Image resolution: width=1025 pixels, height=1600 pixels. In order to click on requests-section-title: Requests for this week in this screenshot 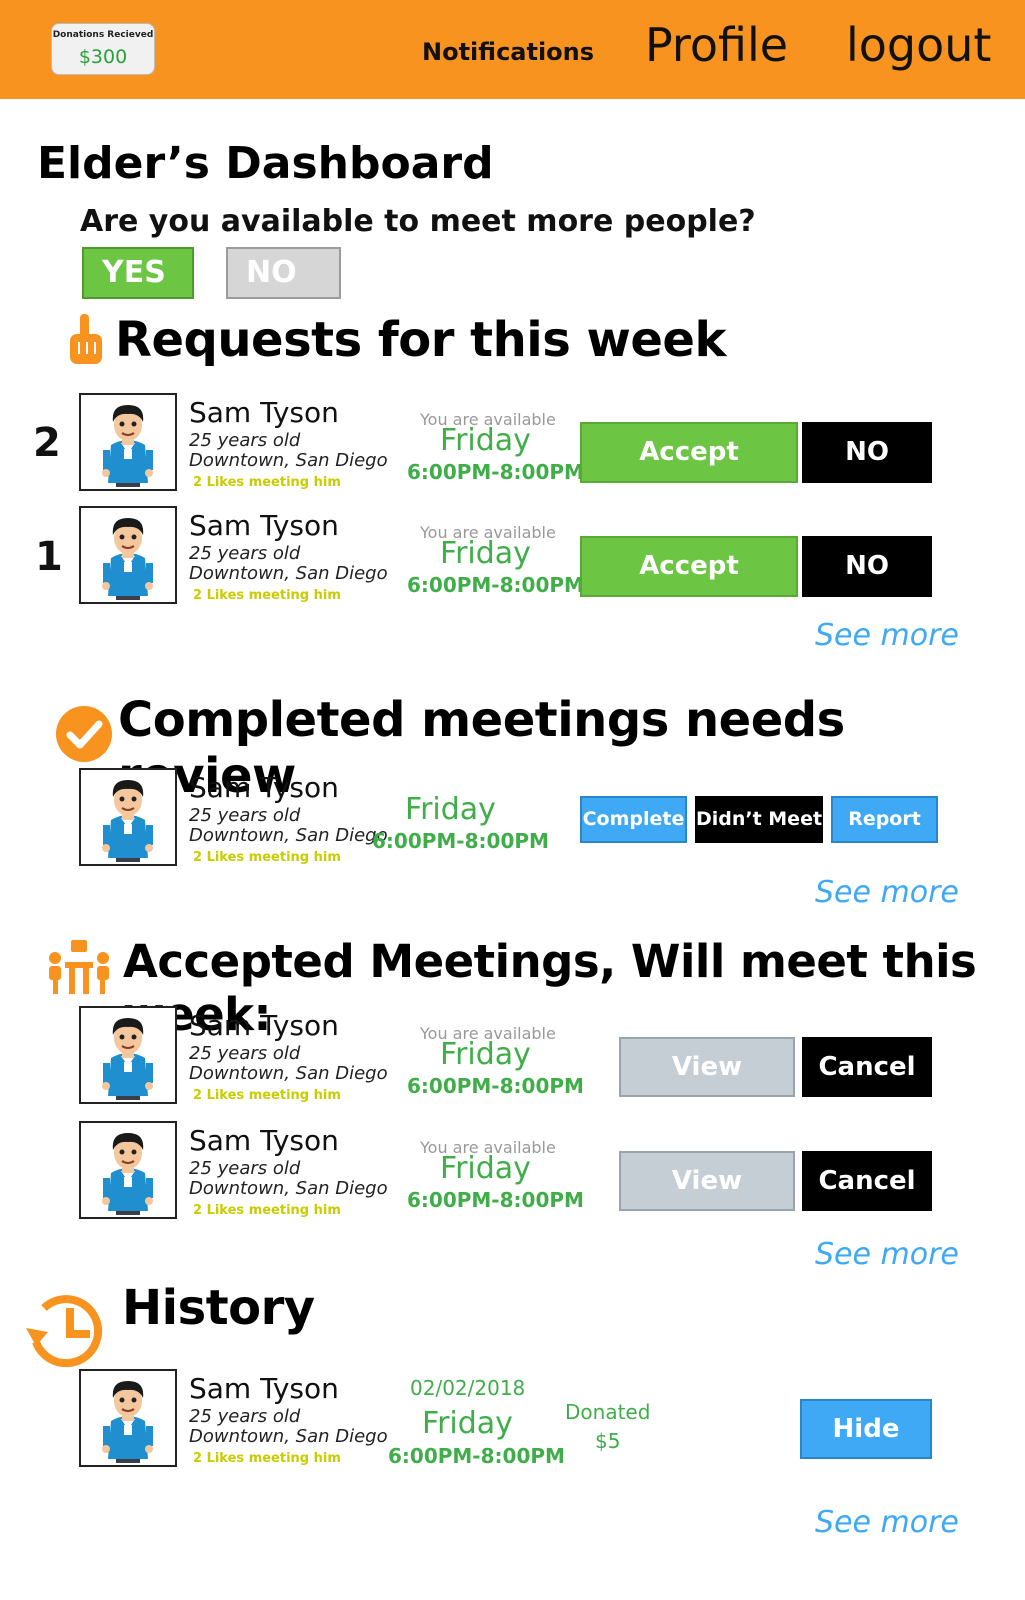, I will do `click(420, 340)`.